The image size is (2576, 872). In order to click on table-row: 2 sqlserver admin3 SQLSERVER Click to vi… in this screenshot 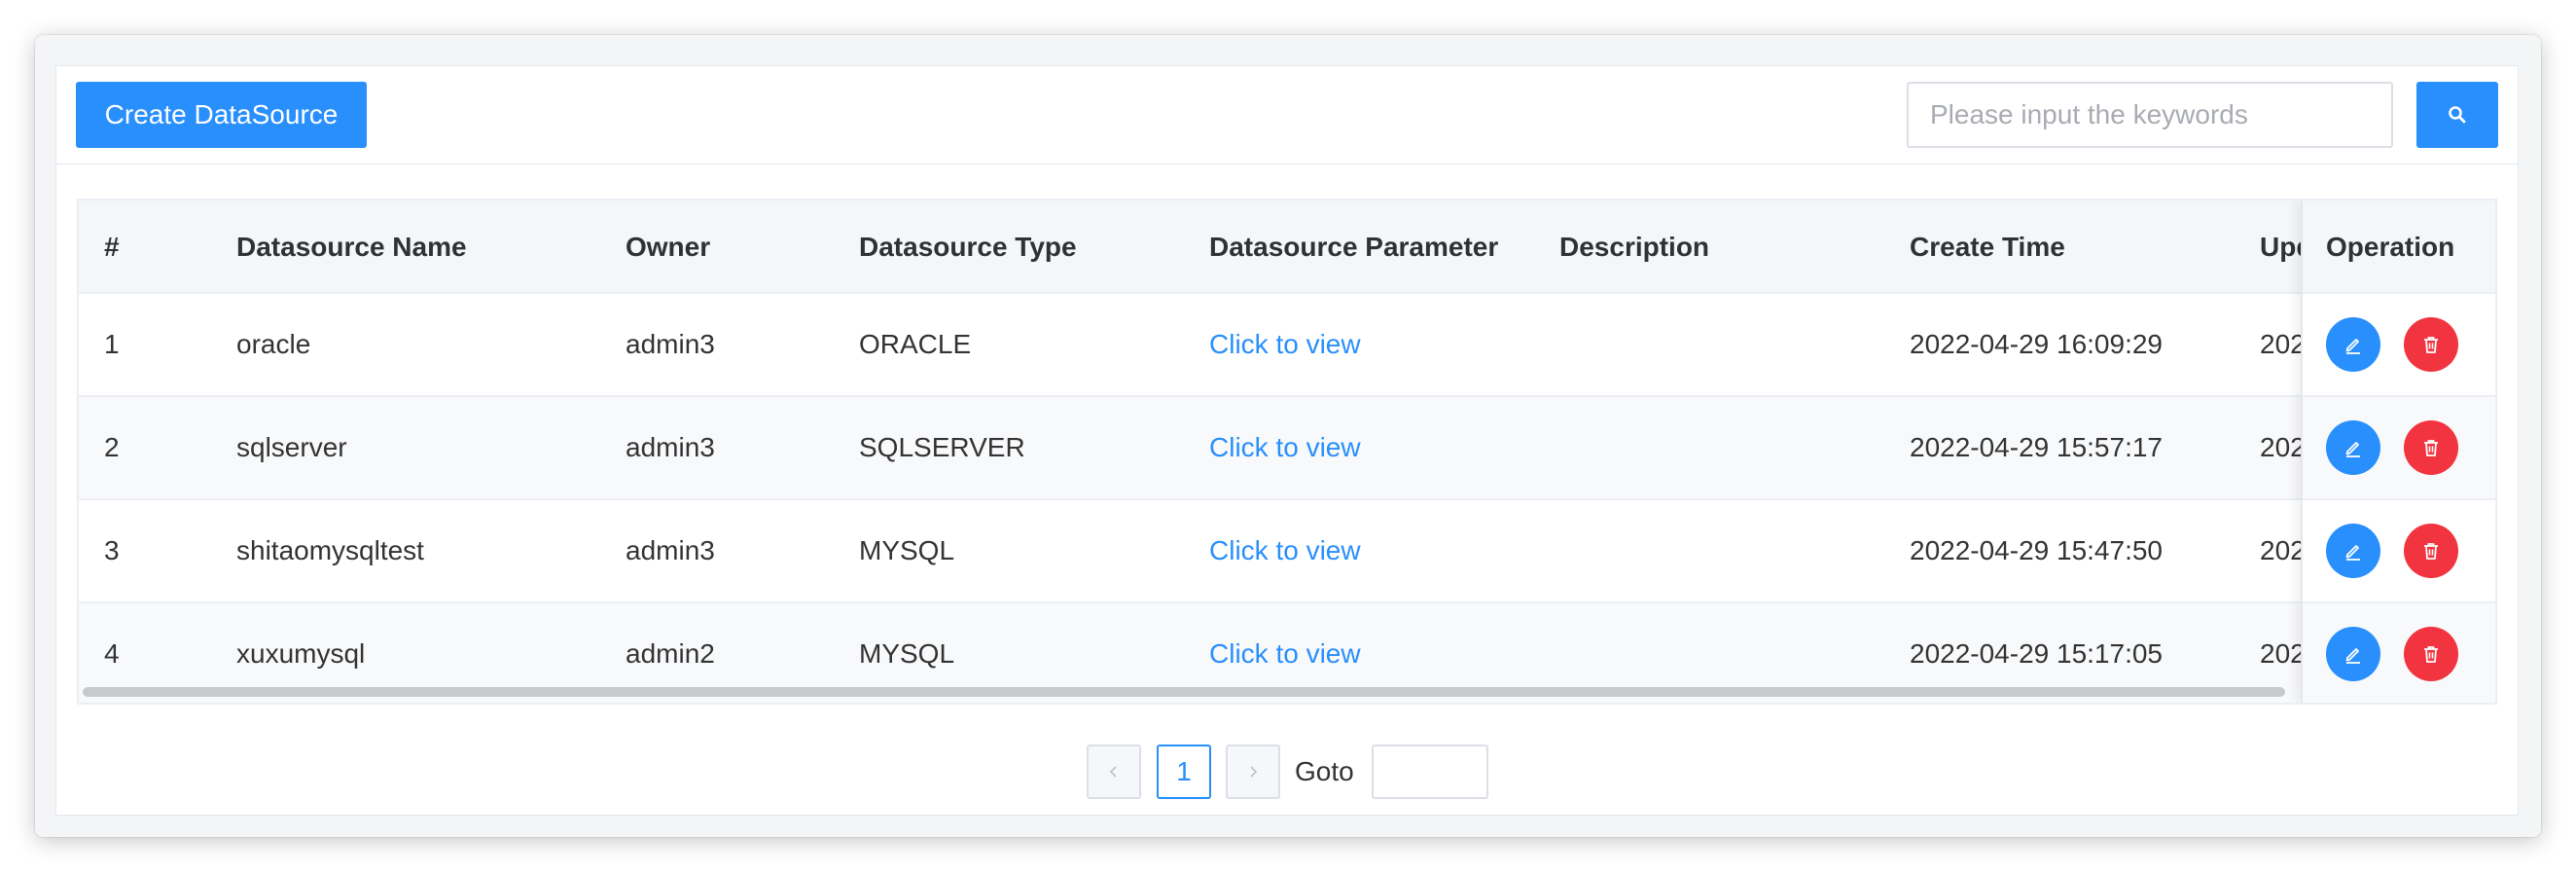, I will do `click(1287, 449)`.